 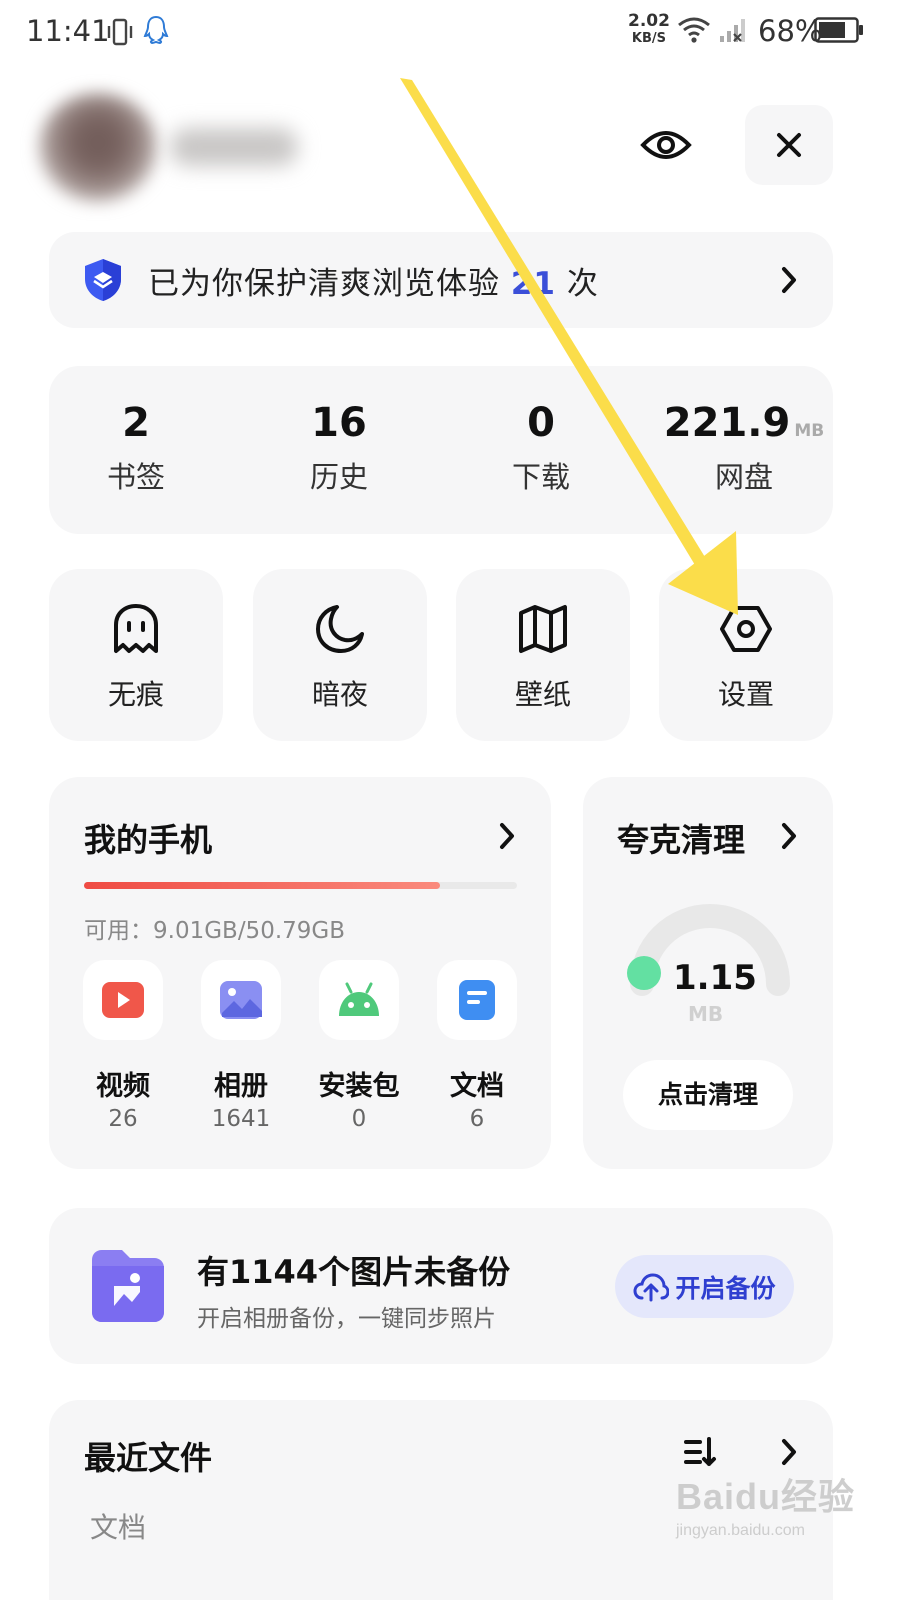 I want to click on protection-text-after: 次, so click(x=577, y=284).